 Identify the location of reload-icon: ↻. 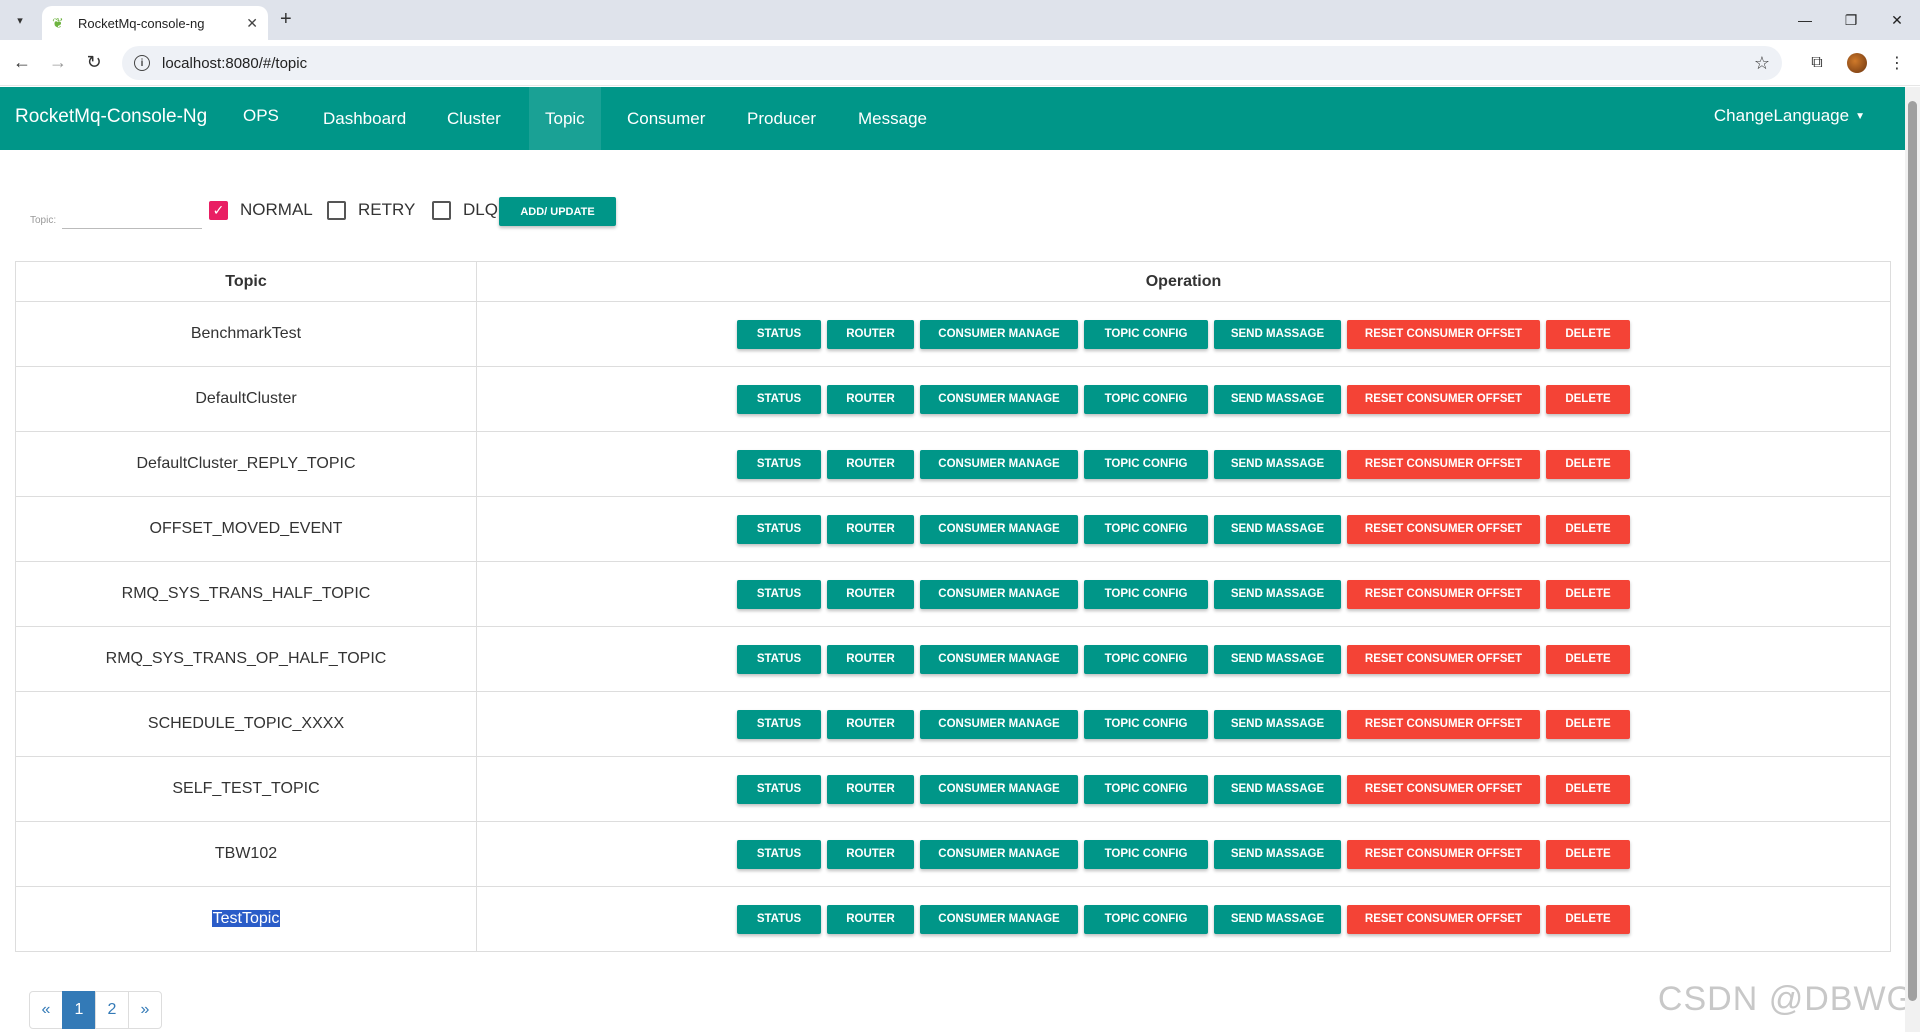
(94, 63).